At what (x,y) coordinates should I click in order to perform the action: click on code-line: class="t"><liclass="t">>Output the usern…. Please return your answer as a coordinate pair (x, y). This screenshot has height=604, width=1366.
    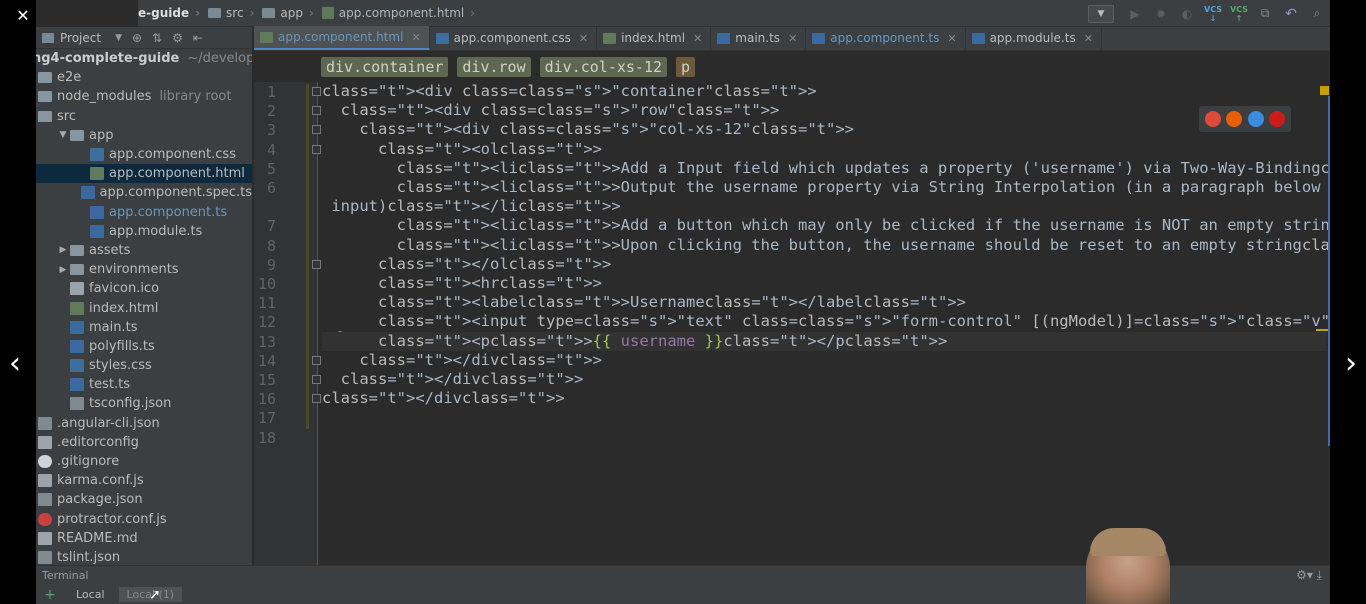
    Looking at the image, I should click on (826, 187).